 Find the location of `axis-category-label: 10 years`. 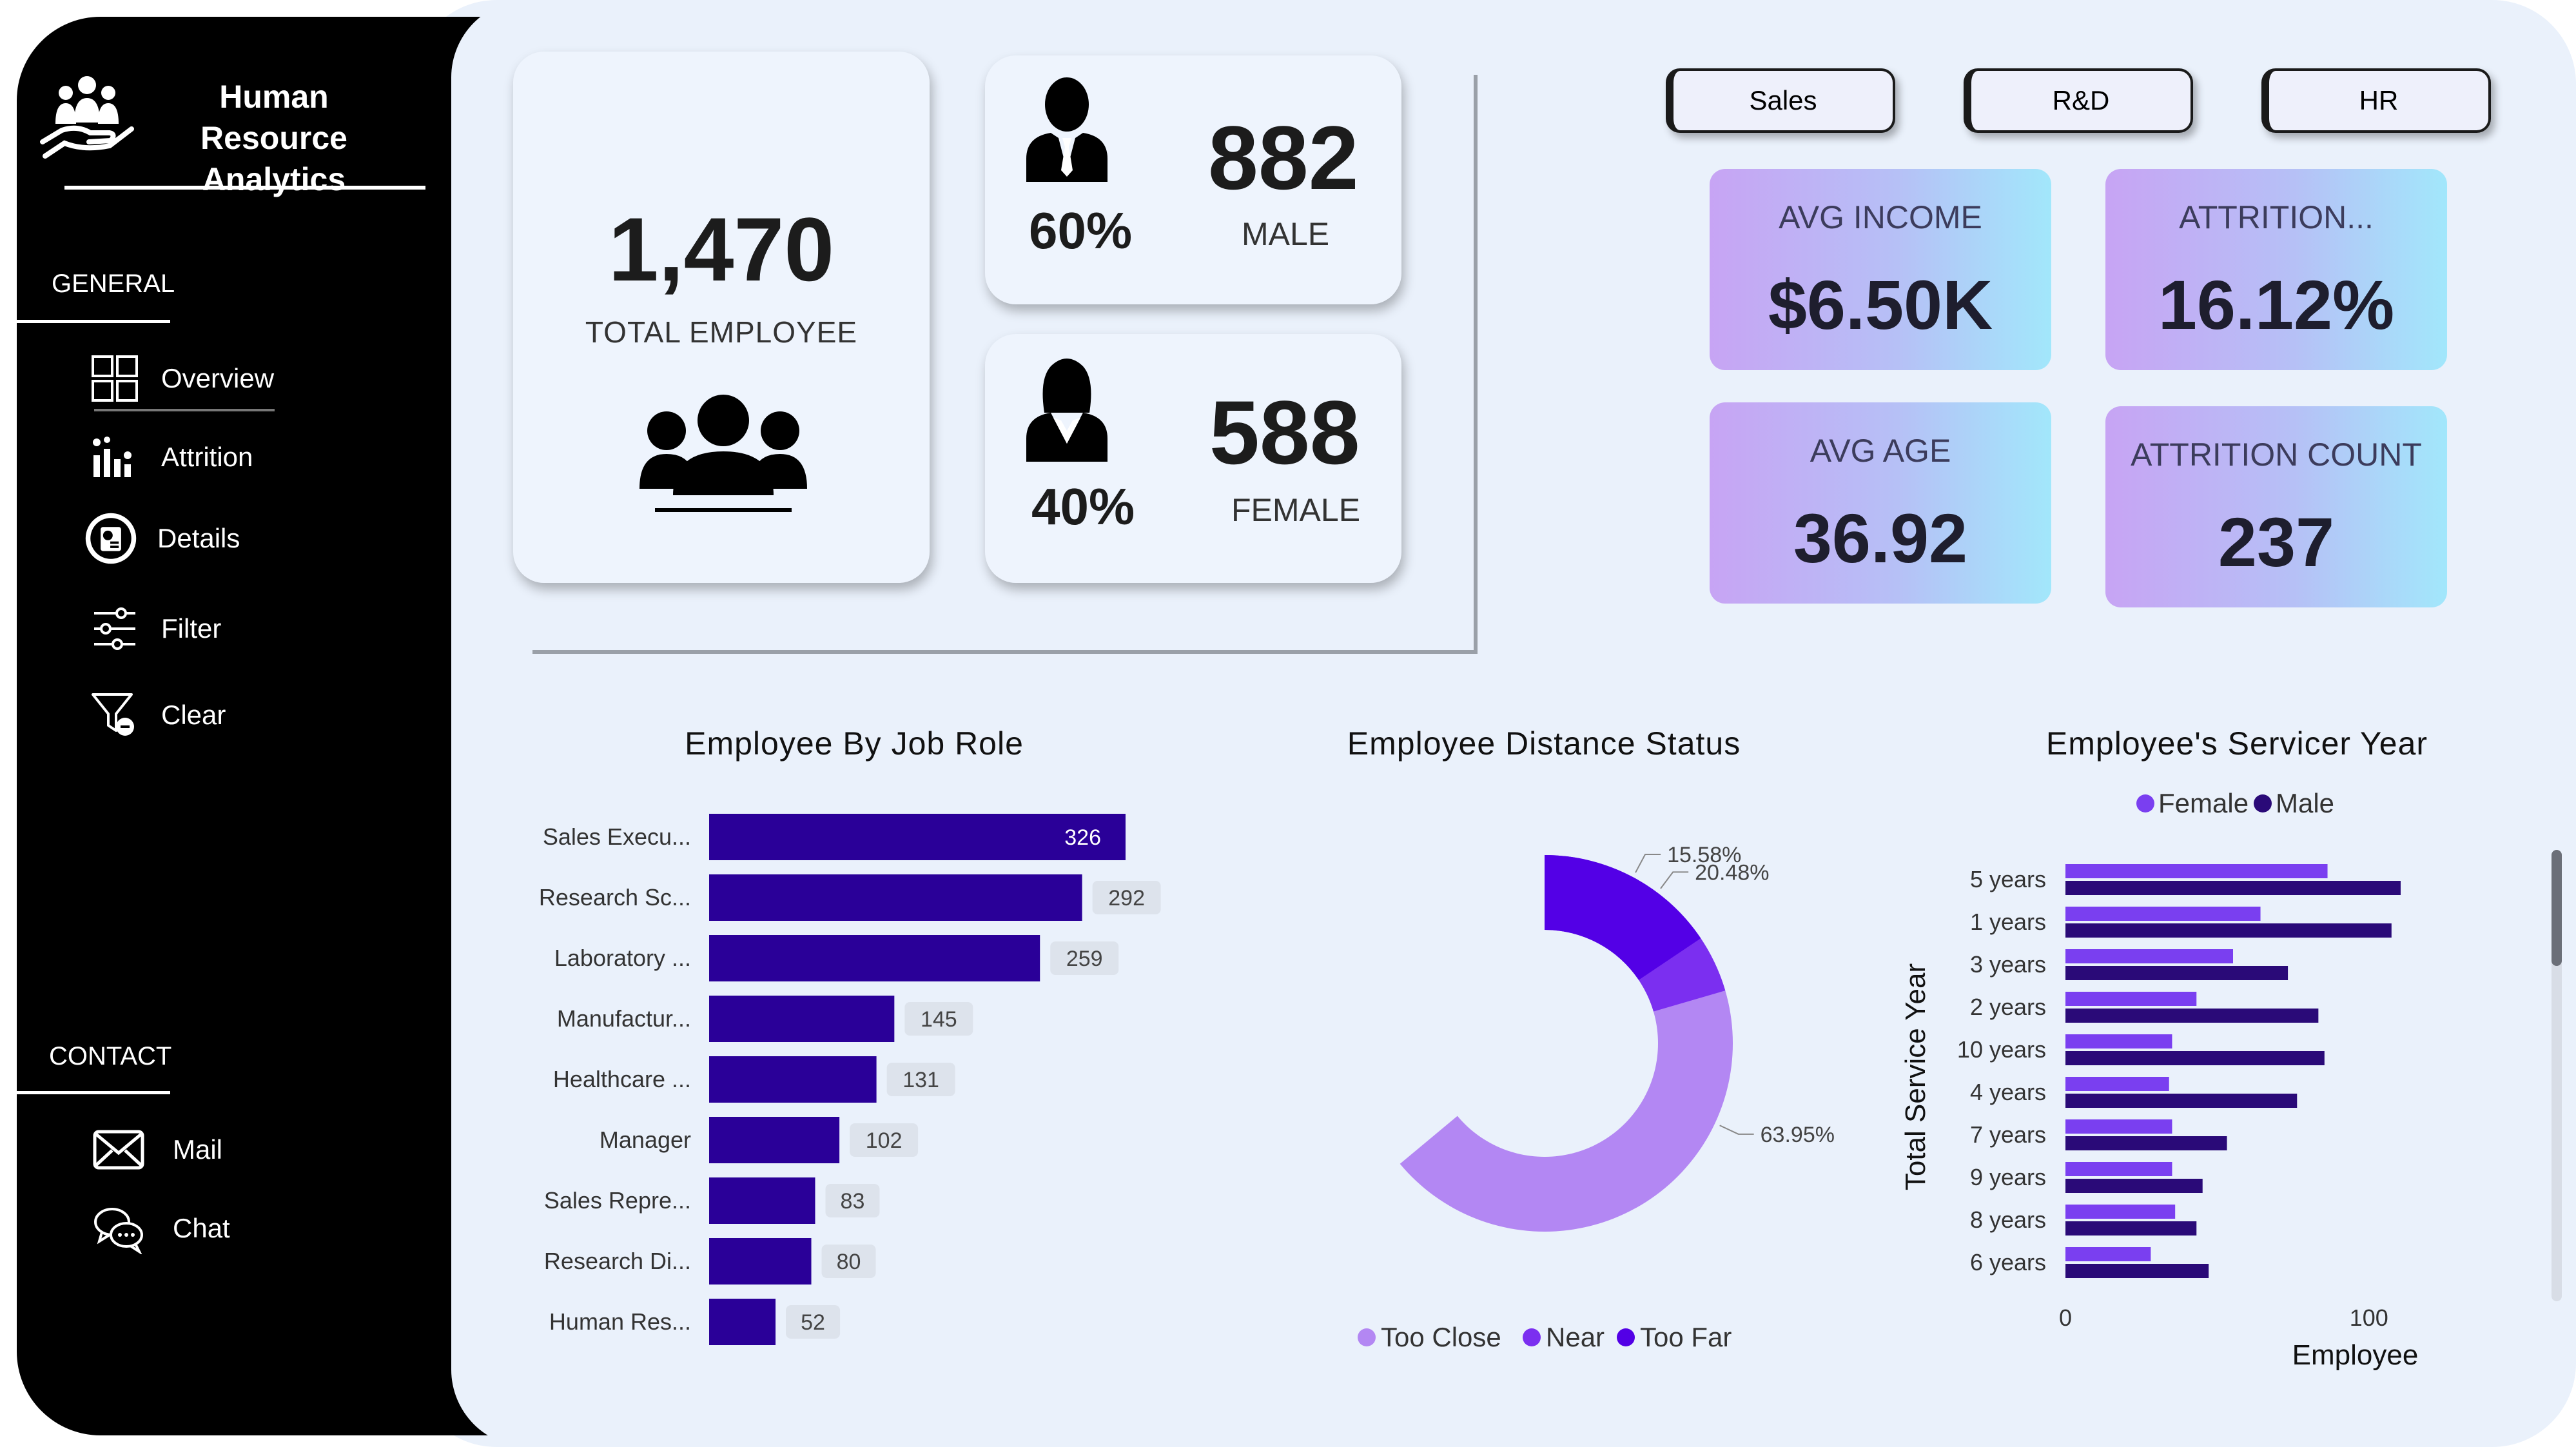

axis-category-label: 10 years is located at coordinates (2002, 1049).